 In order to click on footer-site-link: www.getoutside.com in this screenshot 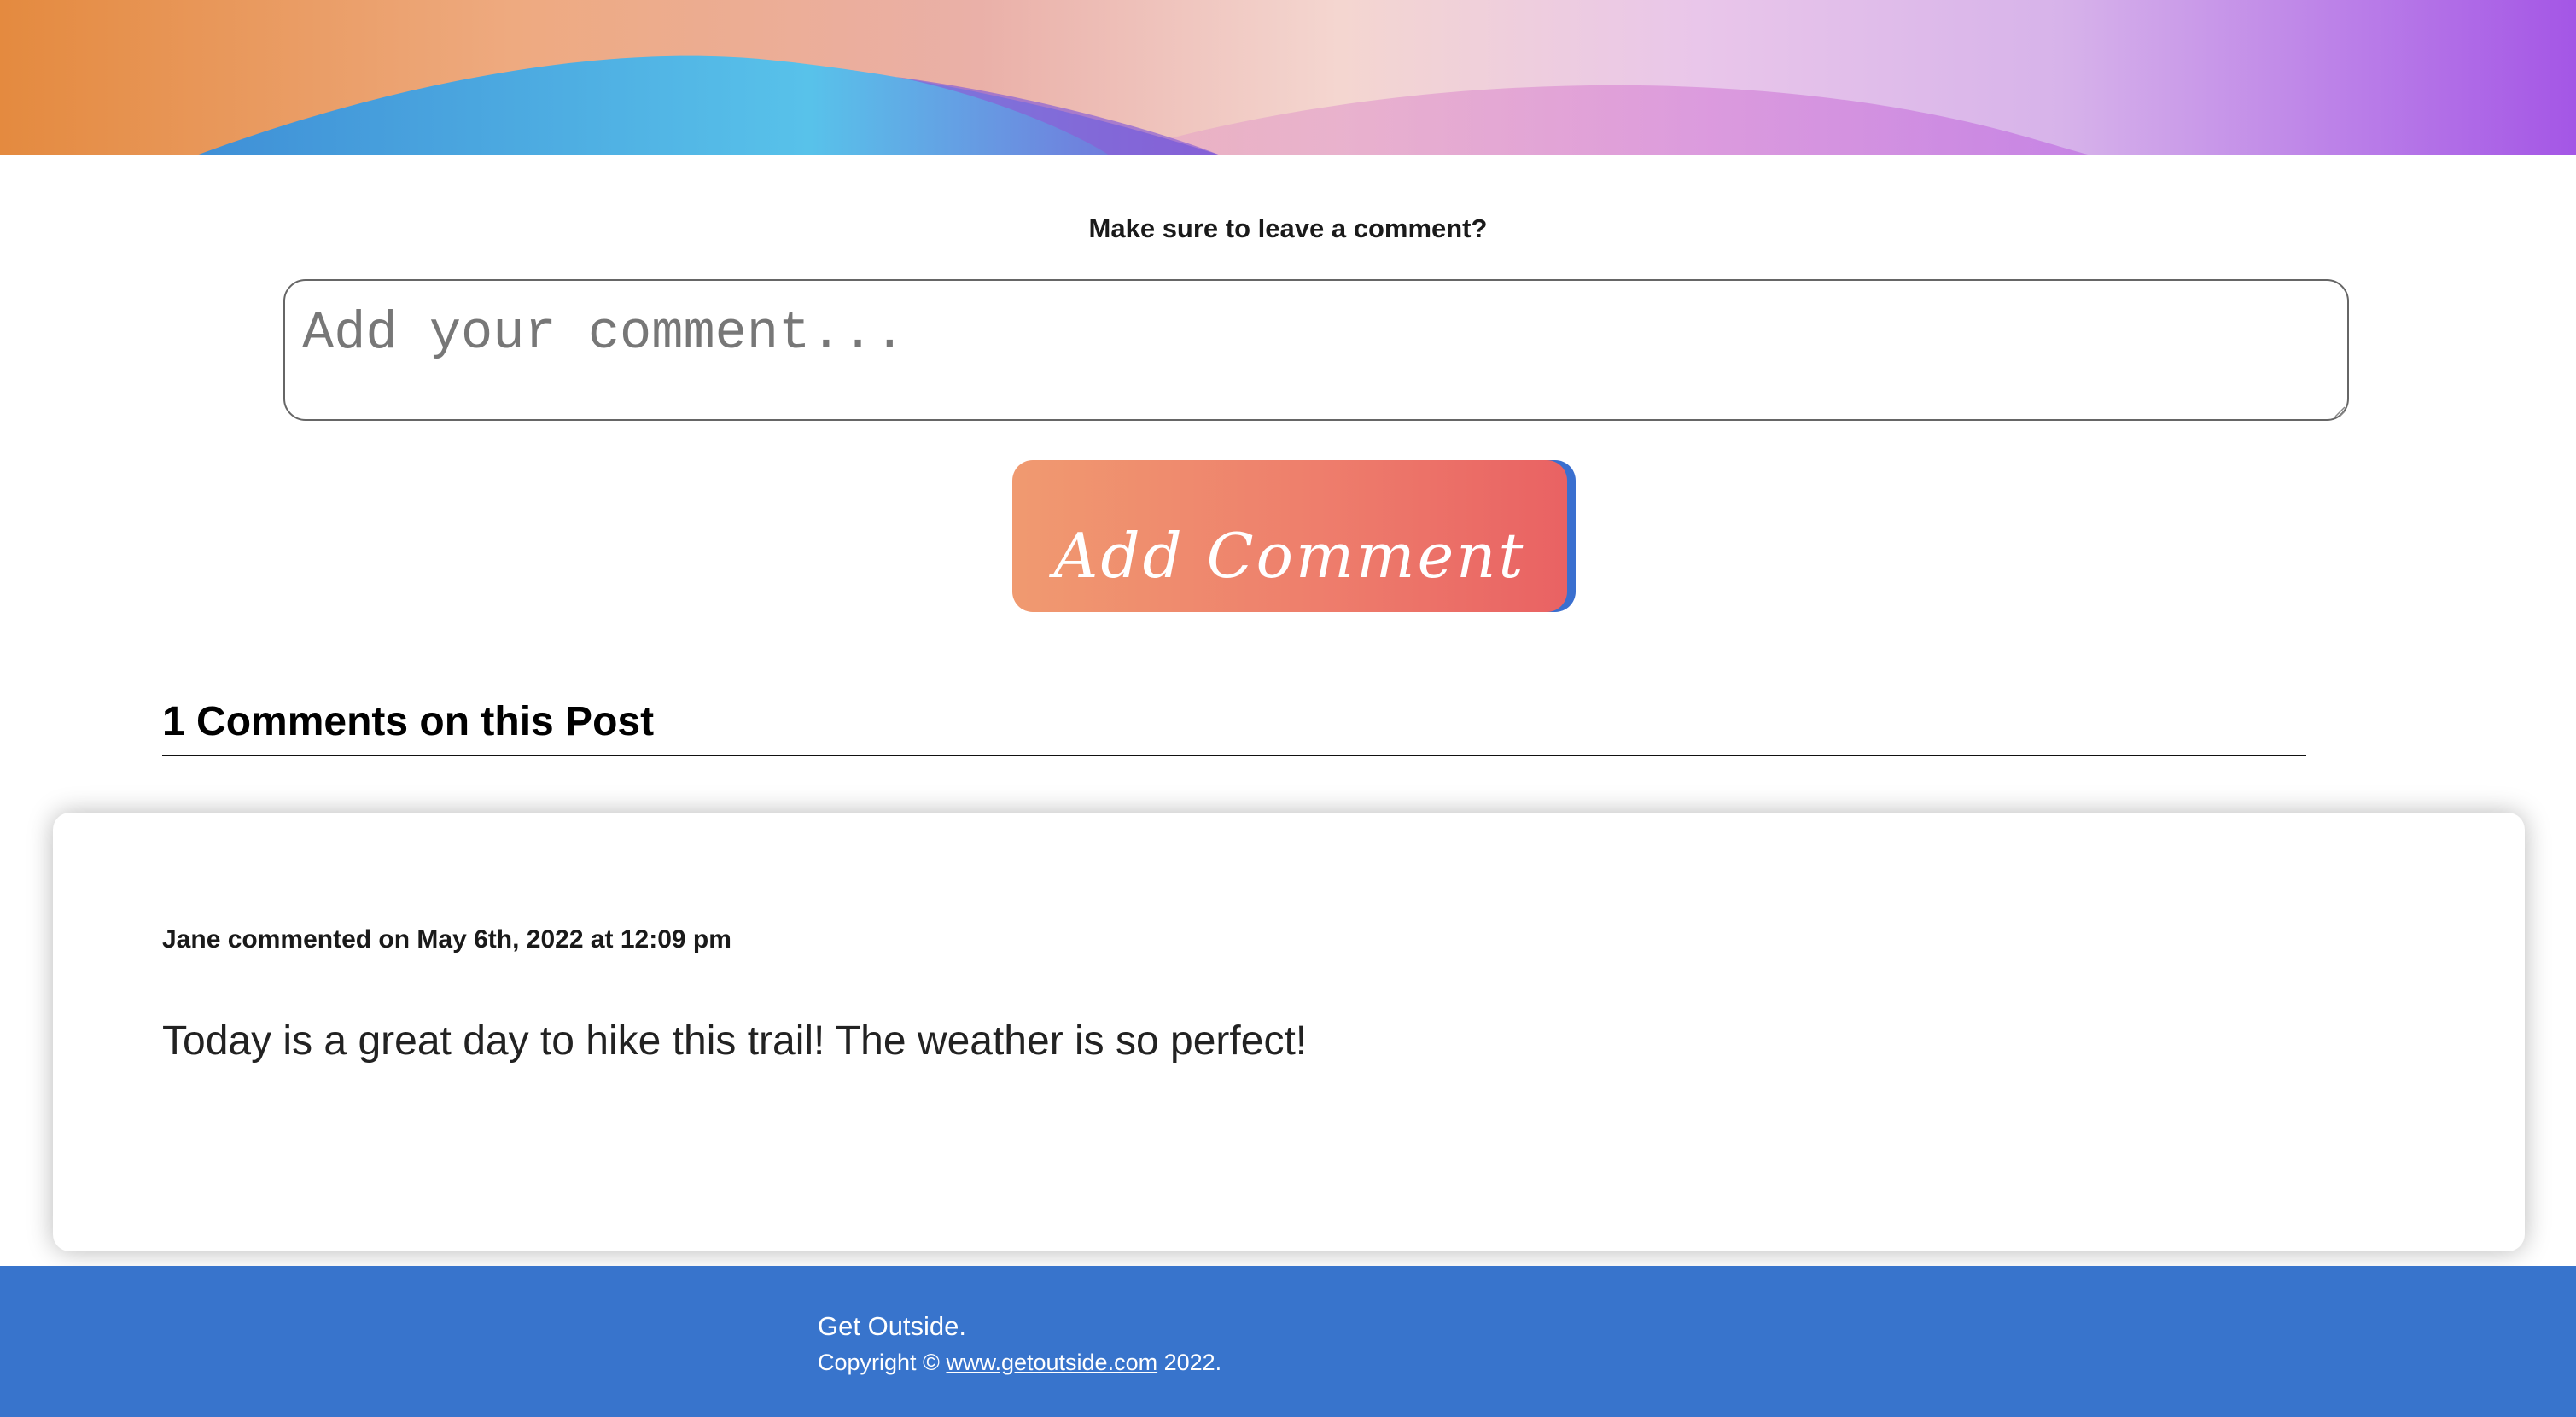, I will do `click(1051, 1362)`.